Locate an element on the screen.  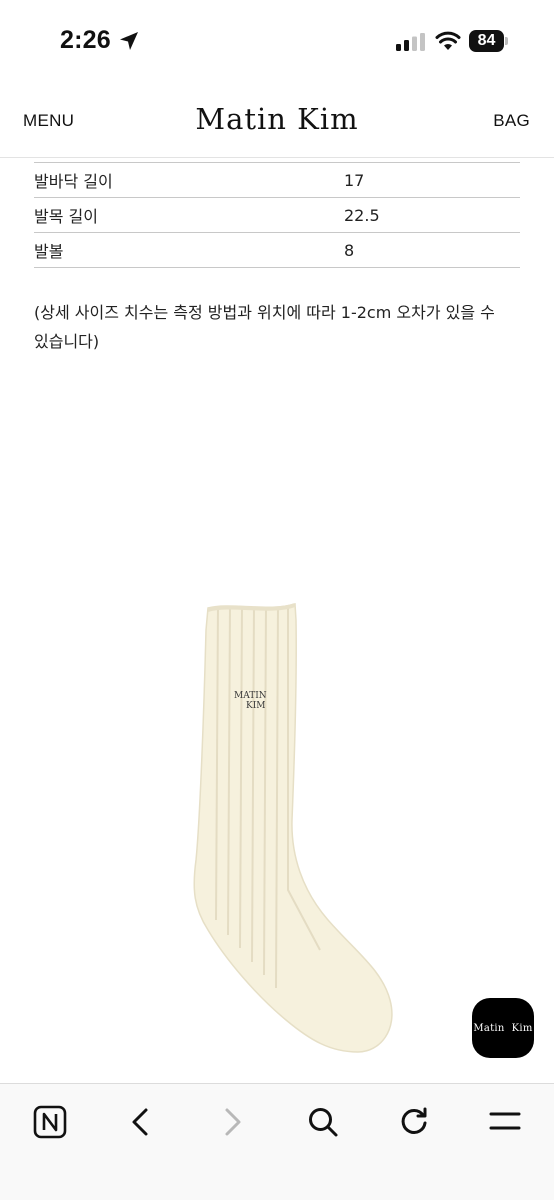
sock-body is located at coordinates (293, 827).